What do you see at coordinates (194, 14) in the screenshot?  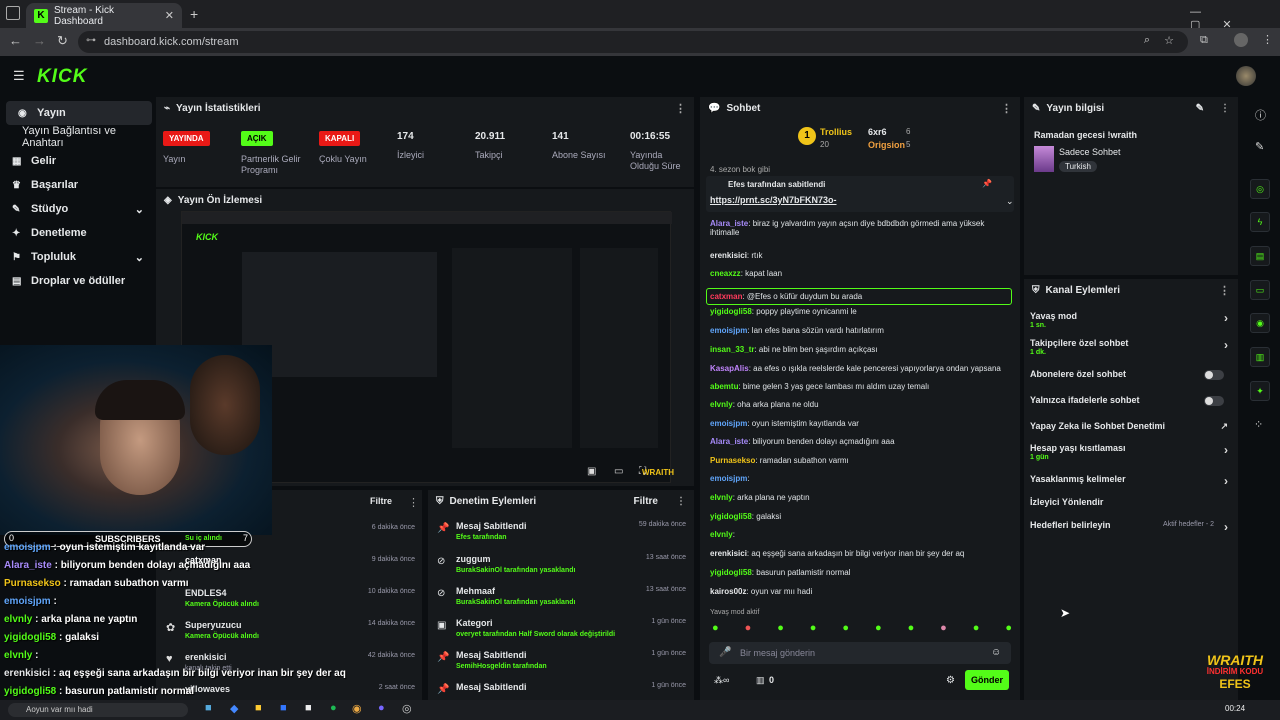 I see `new-tab-icon: +` at bounding box center [194, 14].